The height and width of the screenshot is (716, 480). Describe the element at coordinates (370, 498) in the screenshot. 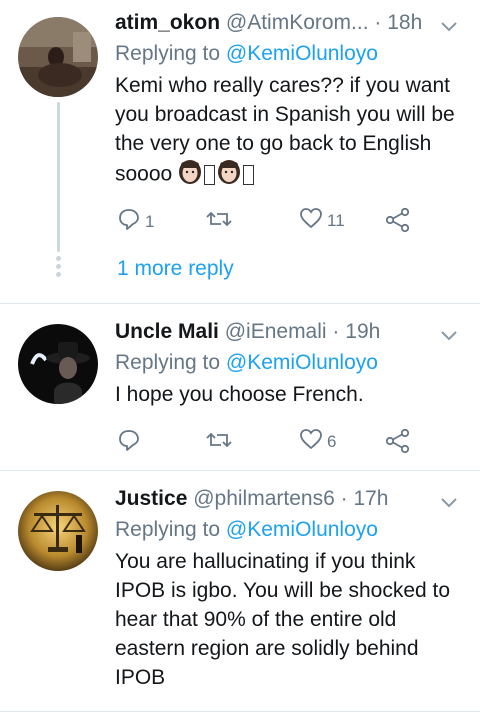

I see `timestamp: 17h` at that location.